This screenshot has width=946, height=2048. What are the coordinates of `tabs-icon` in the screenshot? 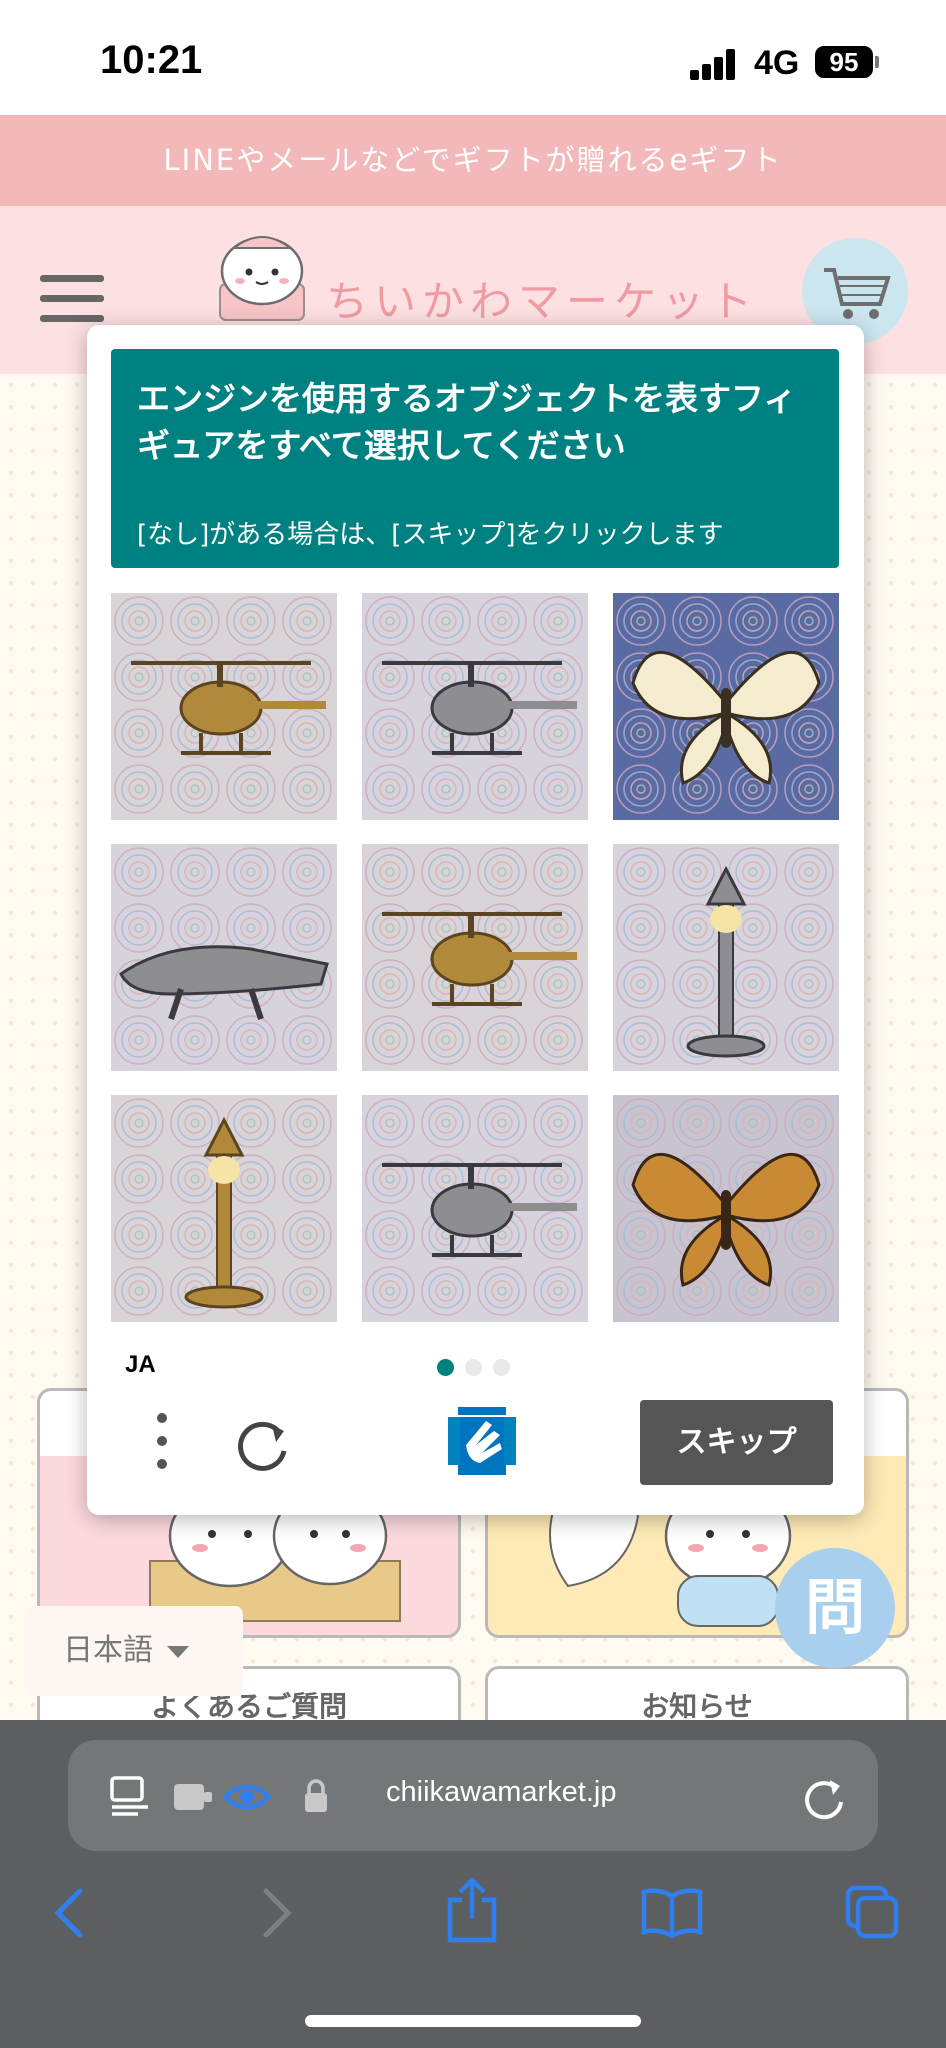 It's located at (872, 1912).